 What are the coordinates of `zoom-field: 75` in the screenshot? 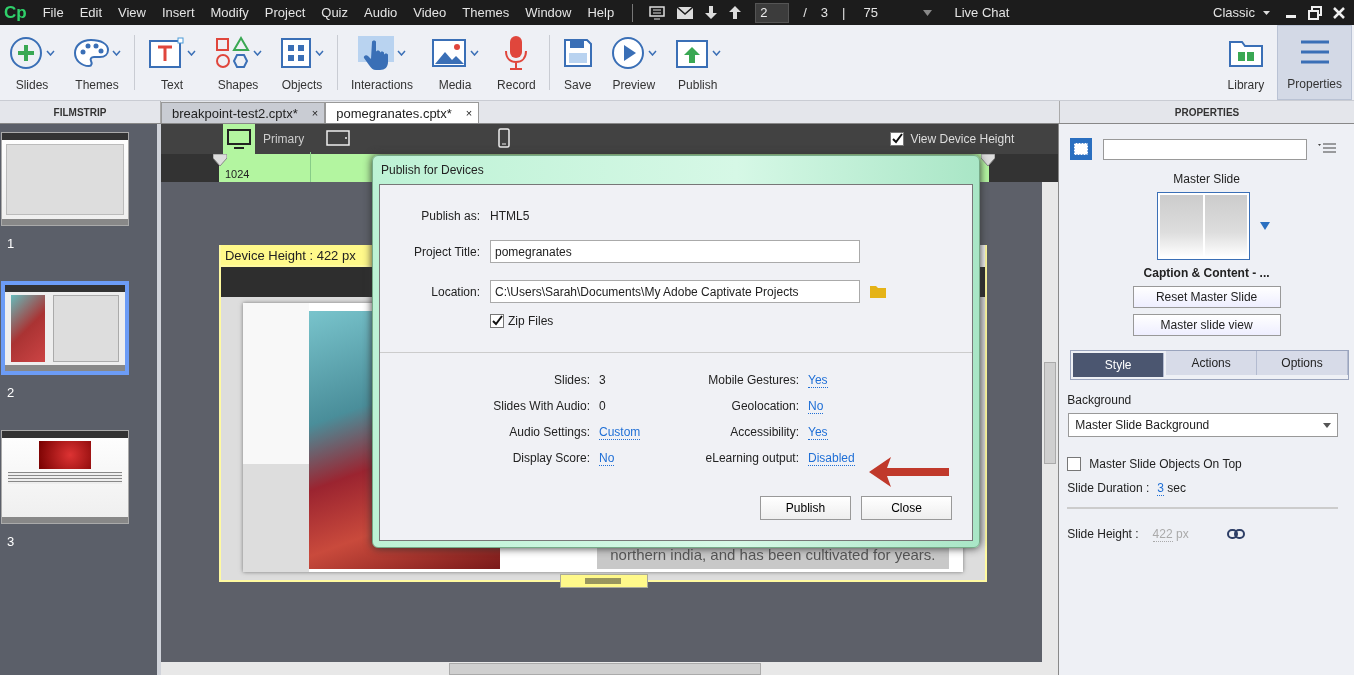 It's located at (888, 12).